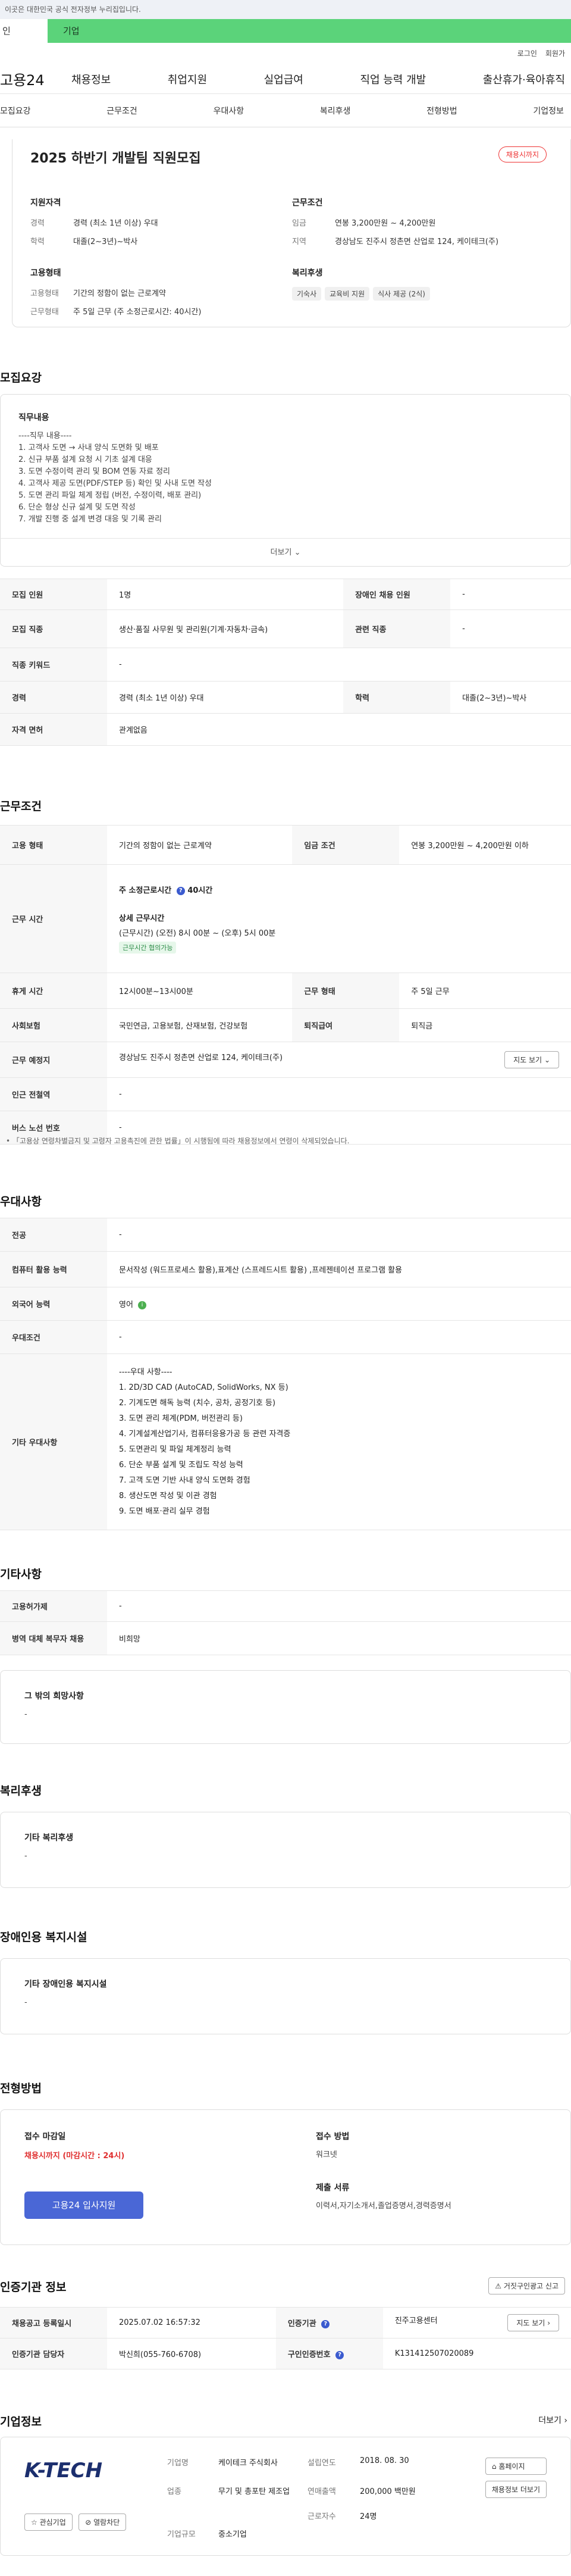 Image resolution: width=571 pixels, height=2576 pixels. I want to click on lnb-item-work: 근무조건, so click(122, 111).